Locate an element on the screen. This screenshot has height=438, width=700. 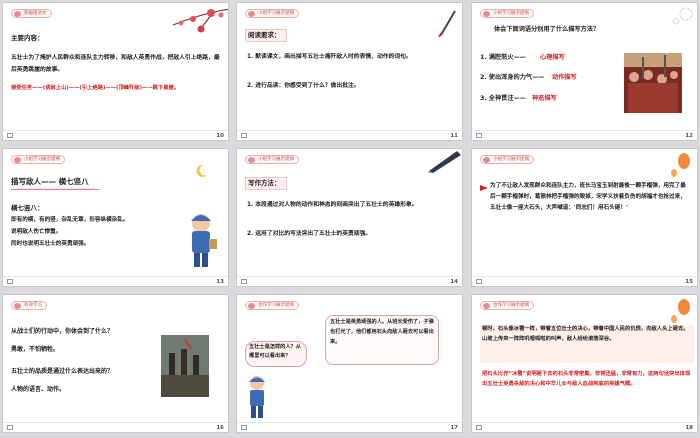
row-2-method: 动作描写 is located at coordinates (564, 77).